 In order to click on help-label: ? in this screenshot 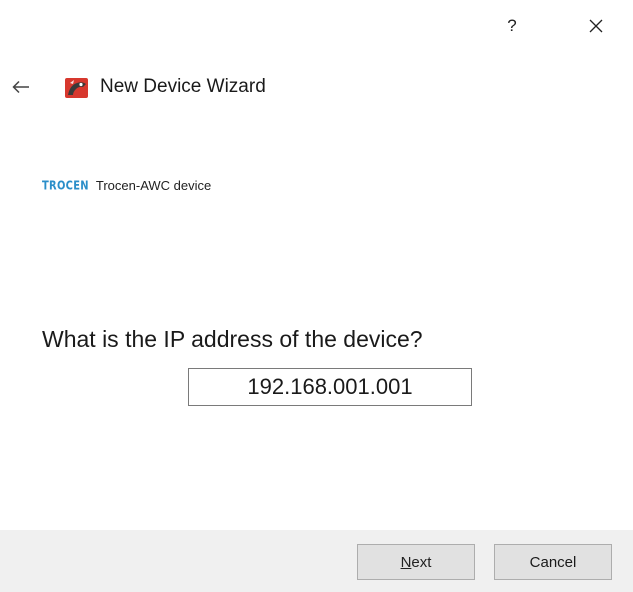, I will do `click(512, 25)`.